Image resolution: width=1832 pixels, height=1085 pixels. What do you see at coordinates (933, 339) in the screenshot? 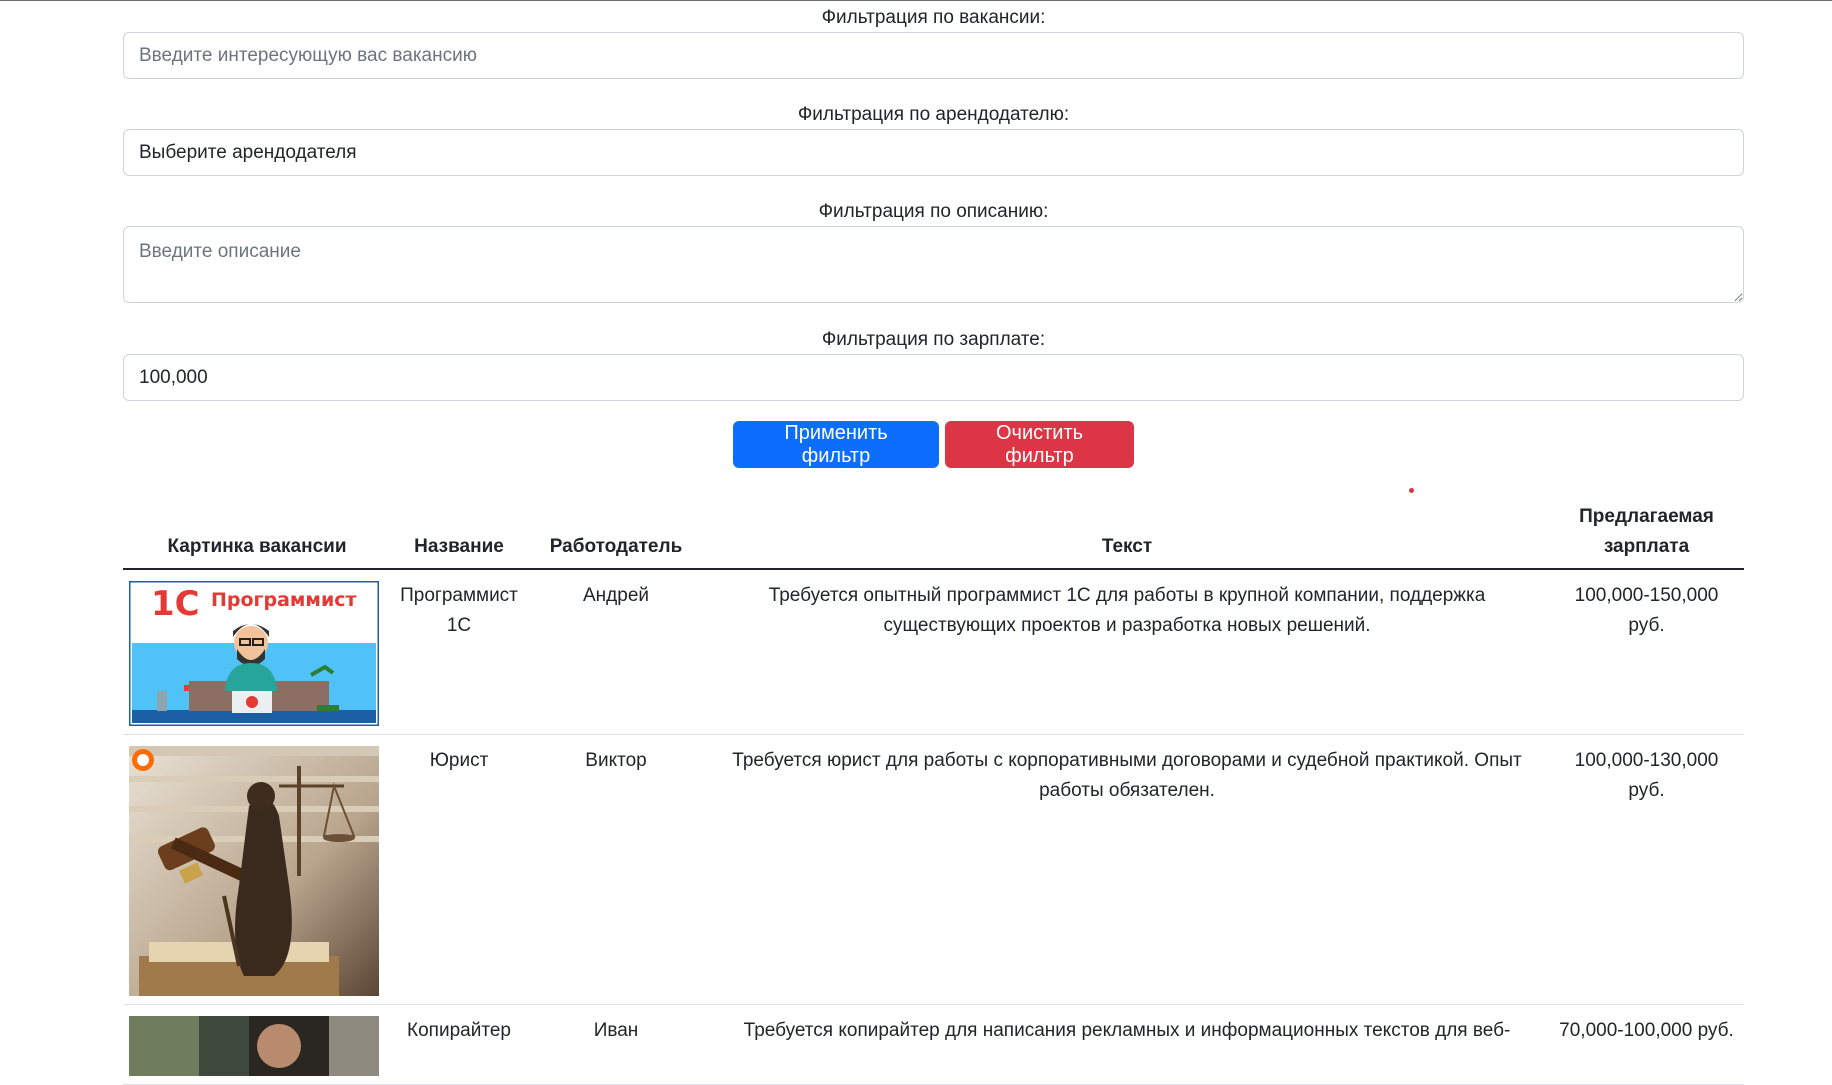
I see `salary-filter-label: Фильтрация по зарплате:` at bounding box center [933, 339].